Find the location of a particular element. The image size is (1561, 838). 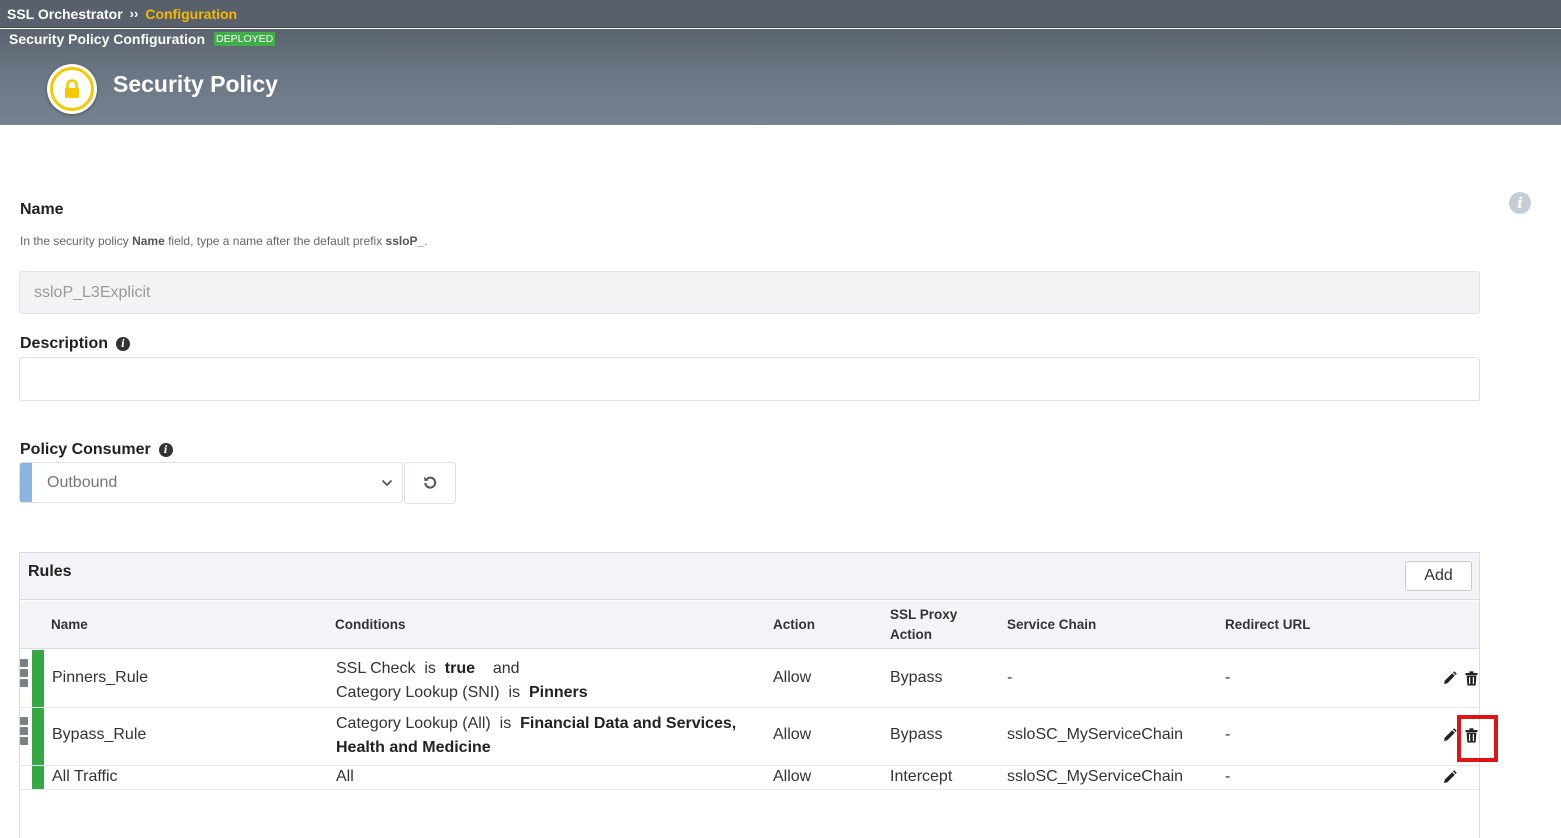

description-input is located at coordinates (749, 379).